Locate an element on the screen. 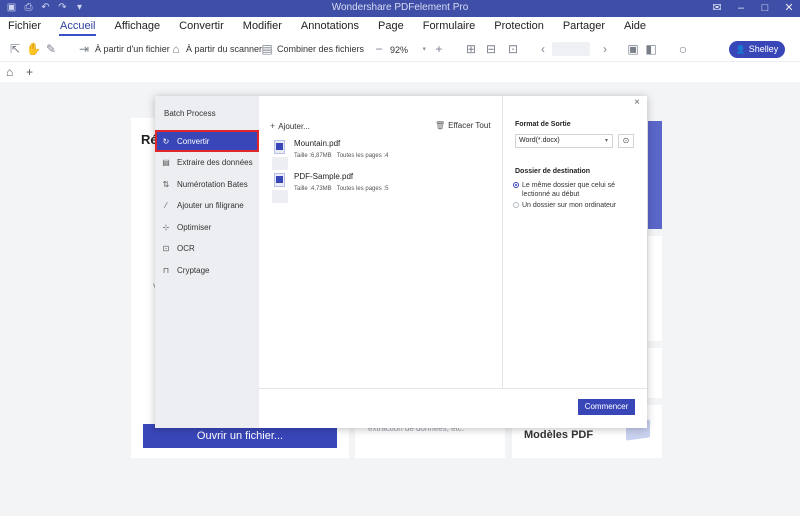 The image size is (800, 516). file-name: PDF-Sample.pdf is located at coordinates (324, 176).